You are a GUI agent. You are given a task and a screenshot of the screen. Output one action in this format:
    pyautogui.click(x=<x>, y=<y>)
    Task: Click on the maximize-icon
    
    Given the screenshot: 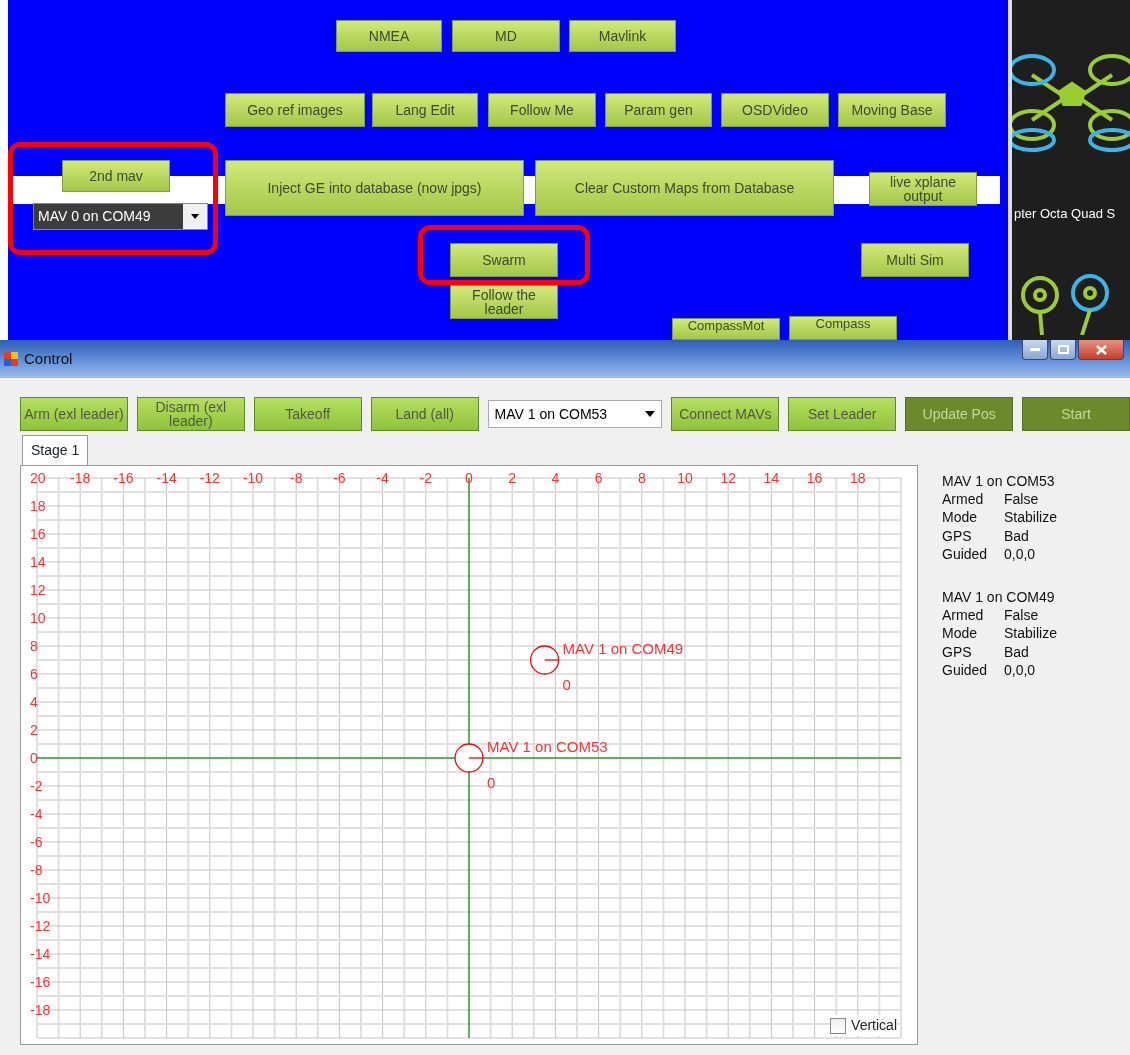 What is the action you would take?
    pyautogui.click(x=1063, y=349)
    